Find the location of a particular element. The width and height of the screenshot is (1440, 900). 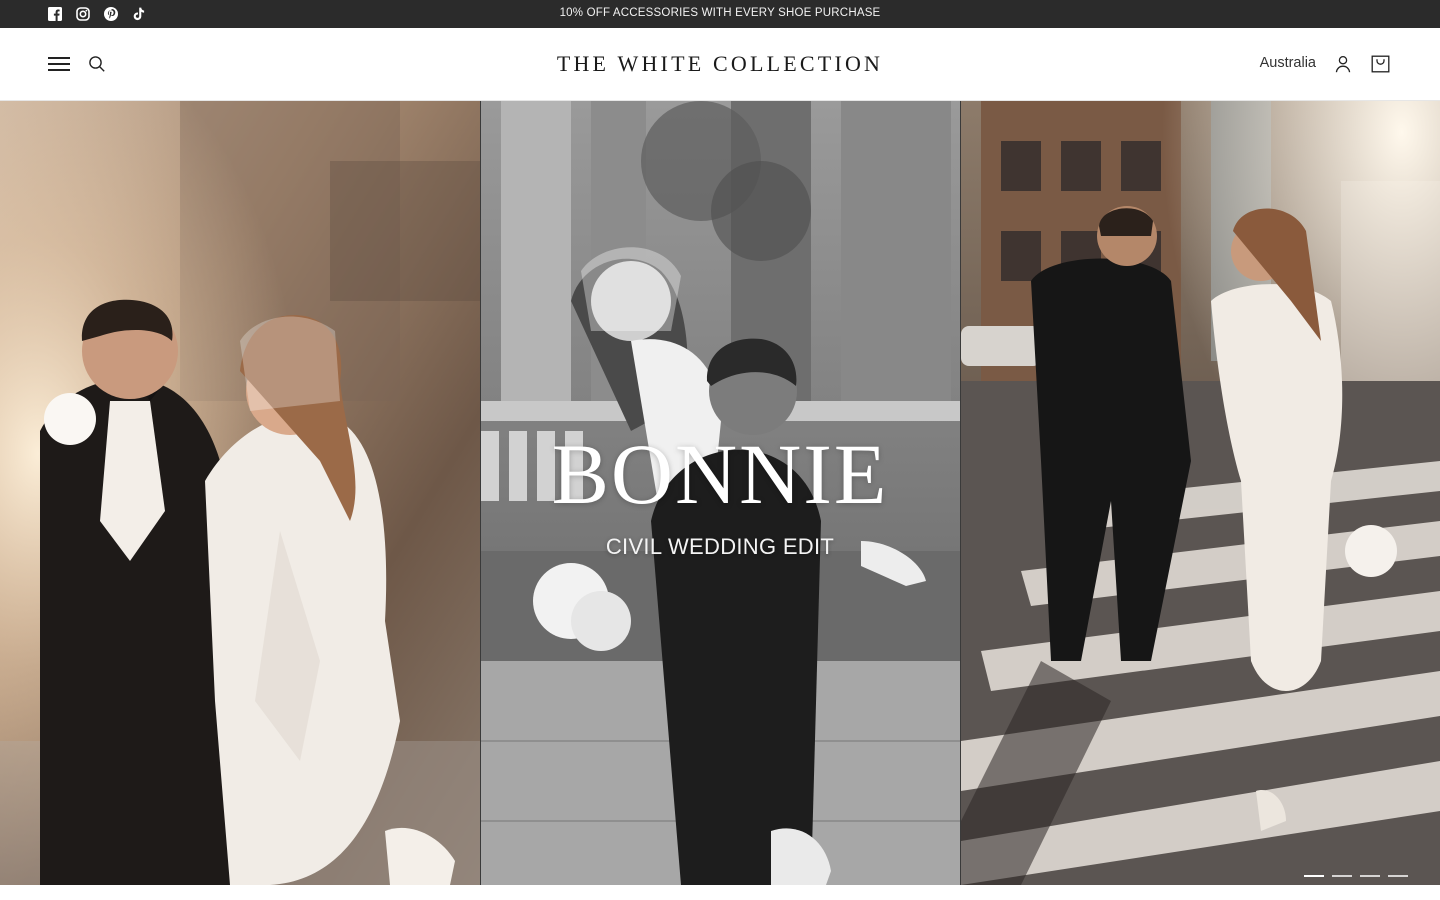

site-header: THE WHITE COLLECTION Australia is located at coordinates (720, 64).